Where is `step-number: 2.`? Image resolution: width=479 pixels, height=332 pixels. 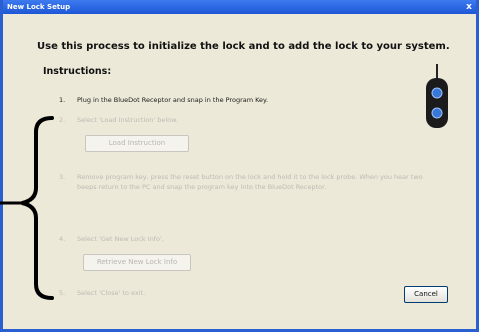
step-number: 2. is located at coordinates (62, 120).